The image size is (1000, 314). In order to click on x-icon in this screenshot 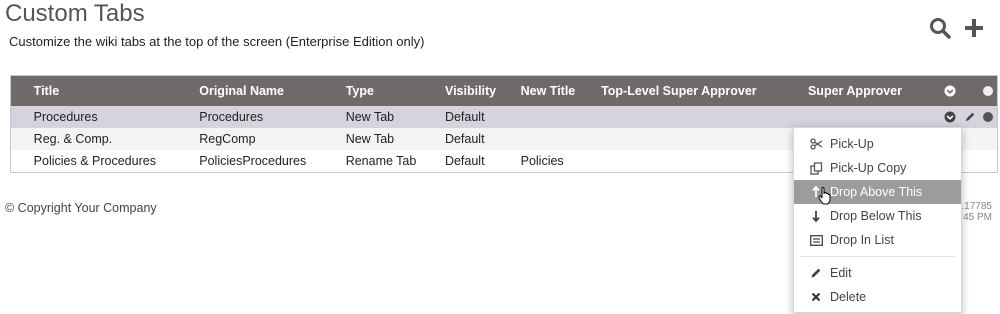, I will do `click(816, 297)`.